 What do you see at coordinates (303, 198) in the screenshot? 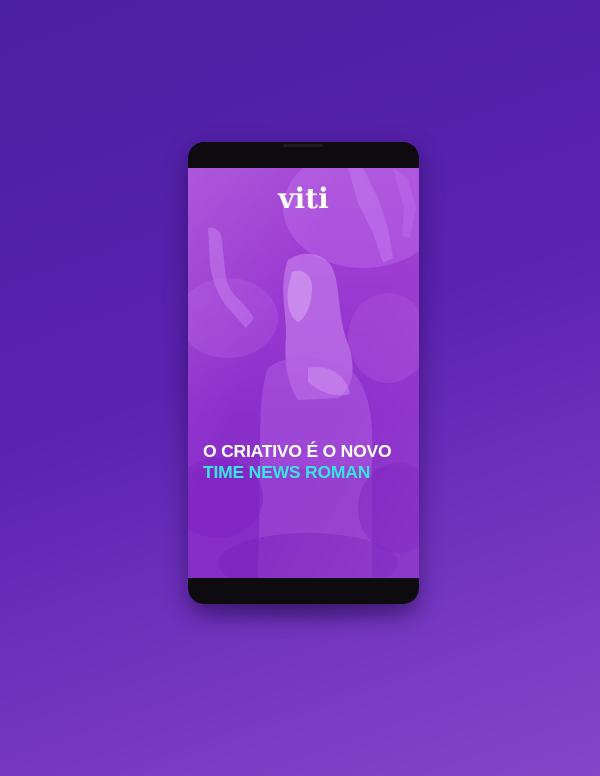
I see `viti-logo: viti` at bounding box center [303, 198].